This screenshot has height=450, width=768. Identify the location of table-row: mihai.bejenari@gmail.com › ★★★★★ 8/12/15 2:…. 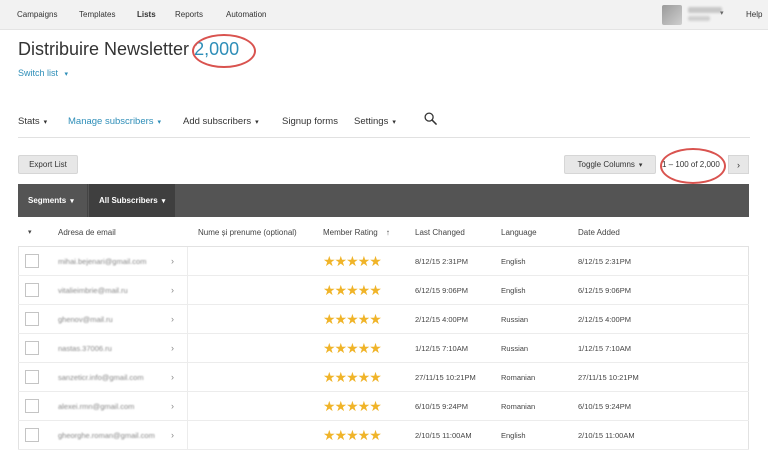
(383, 261).